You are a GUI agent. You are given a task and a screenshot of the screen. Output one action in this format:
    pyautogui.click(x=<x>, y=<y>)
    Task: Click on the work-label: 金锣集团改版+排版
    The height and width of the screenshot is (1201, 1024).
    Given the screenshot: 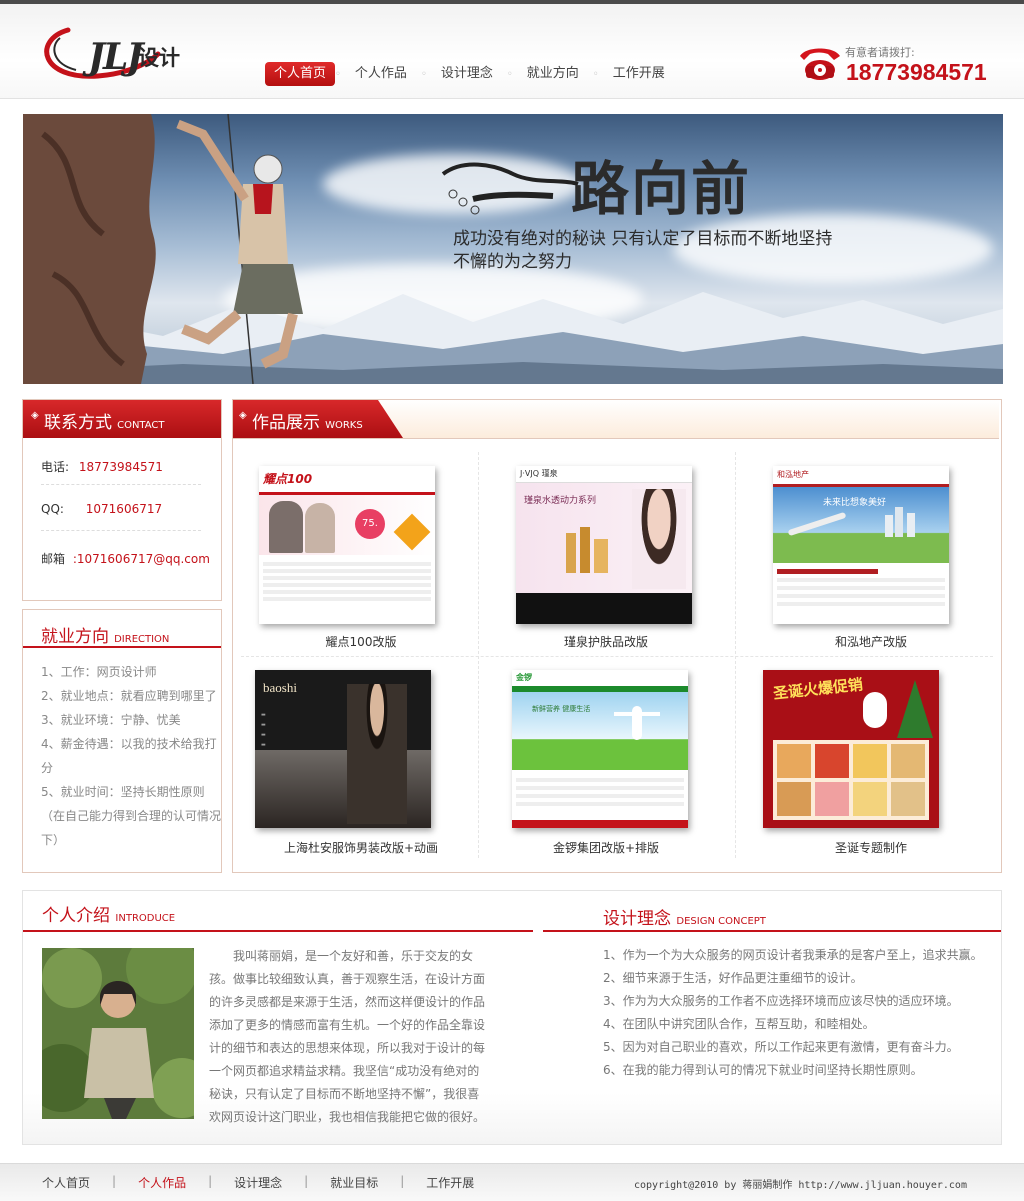 What is the action you would take?
    pyautogui.click(x=606, y=847)
    